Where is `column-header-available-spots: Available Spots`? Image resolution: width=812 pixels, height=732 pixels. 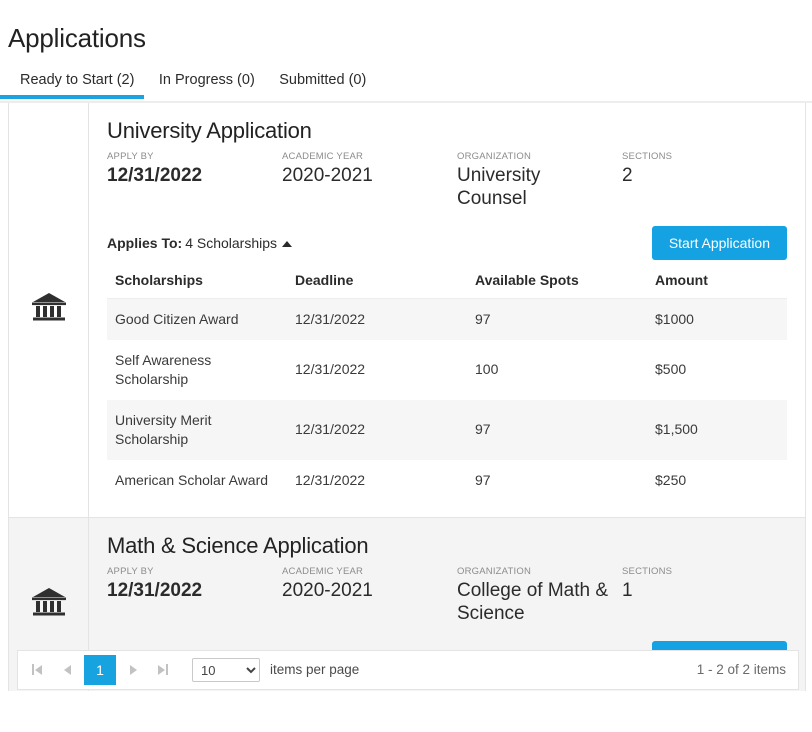 column-header-available-spots: Available Spots is located at coordinates (557, 284).